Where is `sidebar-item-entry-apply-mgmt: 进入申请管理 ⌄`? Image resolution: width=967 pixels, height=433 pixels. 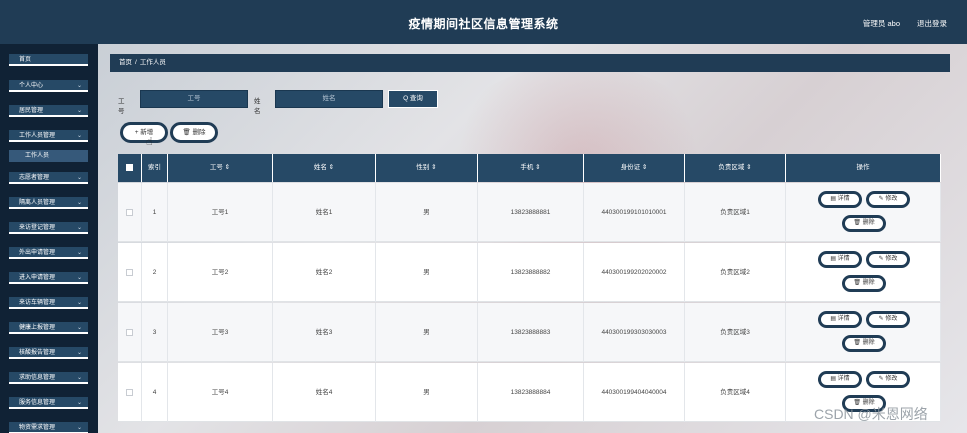
sidebar-item-entry-apply-mgmt: 进入申请管理 ⌄ is located at coordinates (48, 278).